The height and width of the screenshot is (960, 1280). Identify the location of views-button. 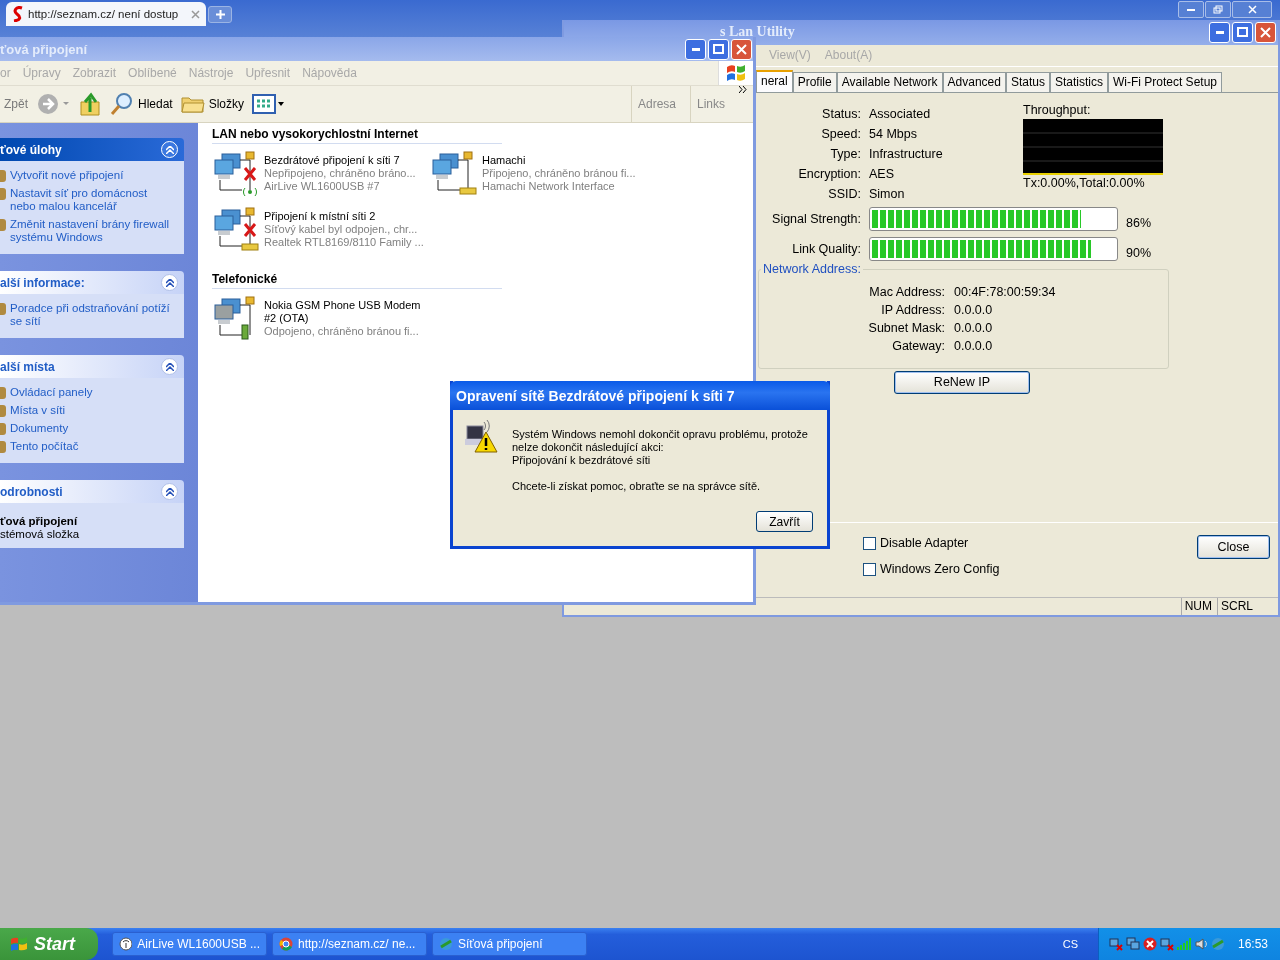
(268, 104).